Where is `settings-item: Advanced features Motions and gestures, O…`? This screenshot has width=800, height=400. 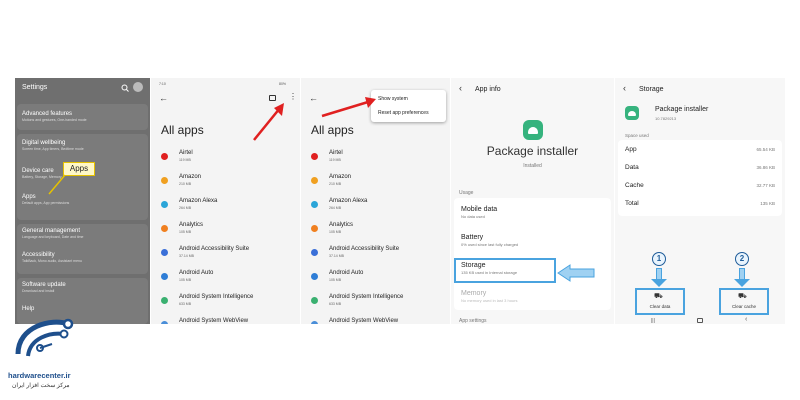 settings-item: Advanced features Motions and gestures, O… is located at coordinates (82, 116).